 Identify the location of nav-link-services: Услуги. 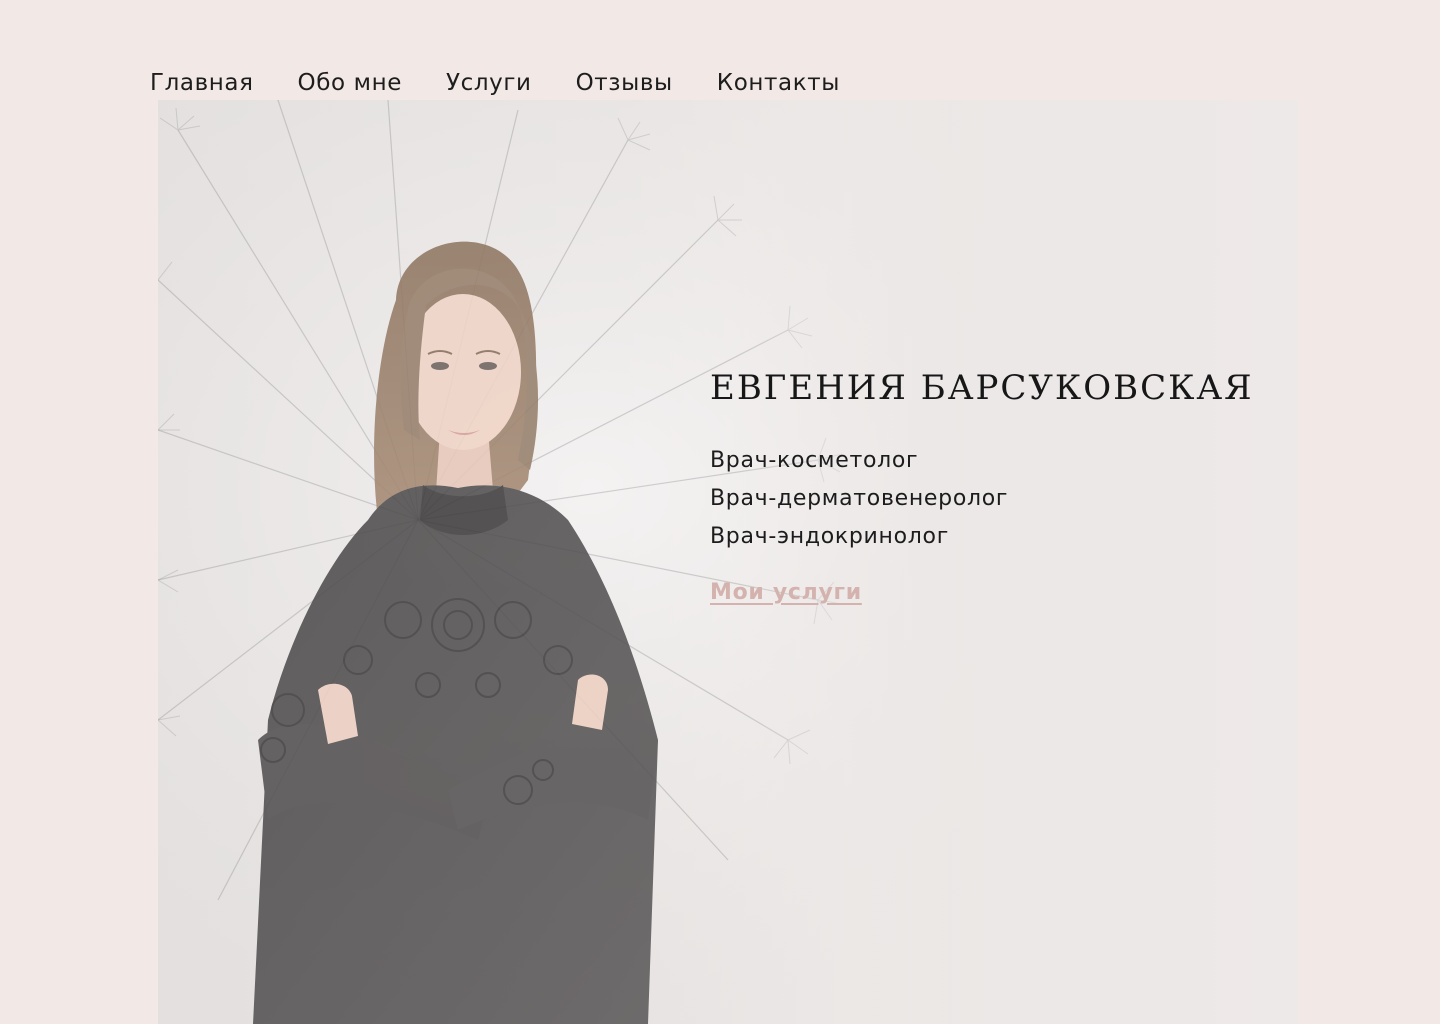
(489, 83).